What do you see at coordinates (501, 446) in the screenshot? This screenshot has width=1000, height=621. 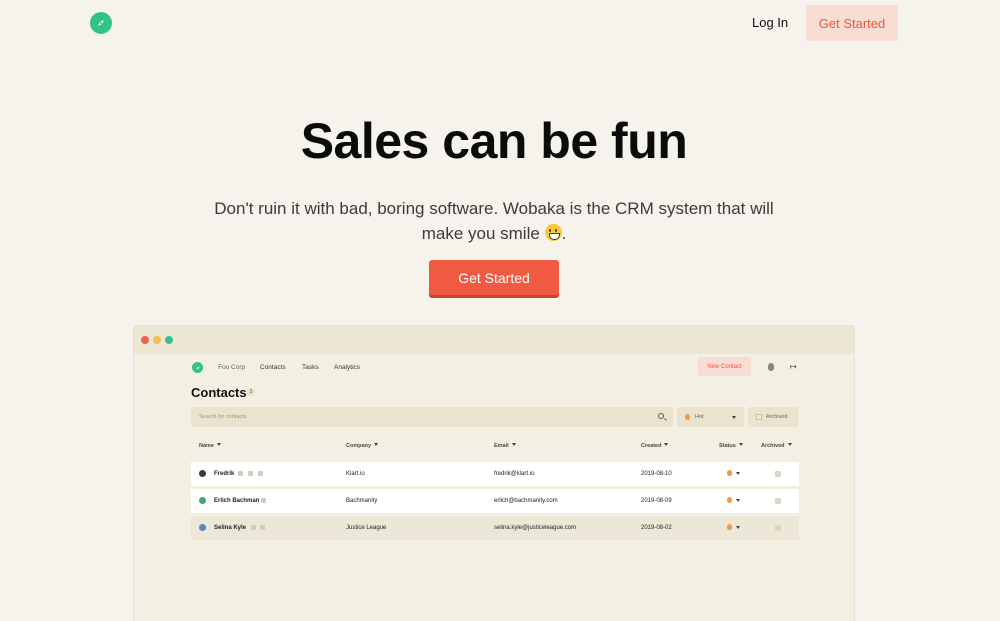 I see `column-header-label: Email` at bounding box center [501, 446].